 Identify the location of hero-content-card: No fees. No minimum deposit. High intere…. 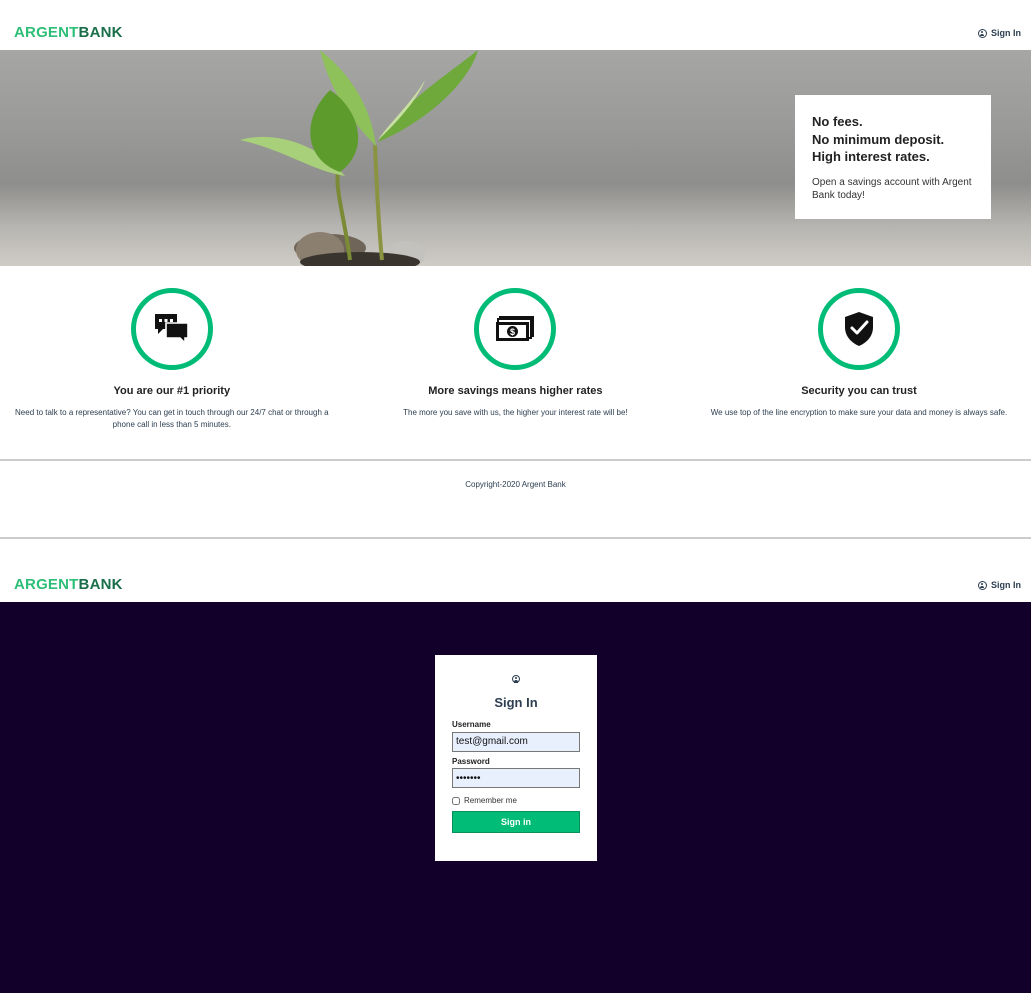
(893, 157).